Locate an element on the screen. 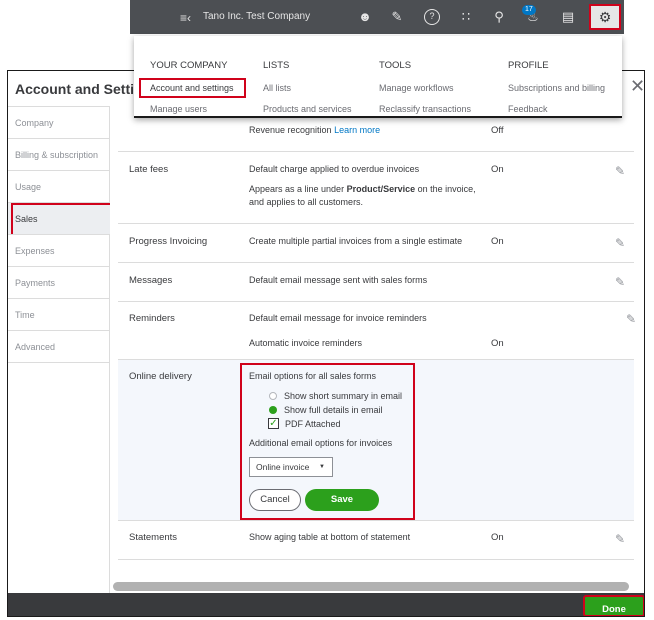 The image size is (654, 620). done-button: Done is located at coordinates (614, 606).